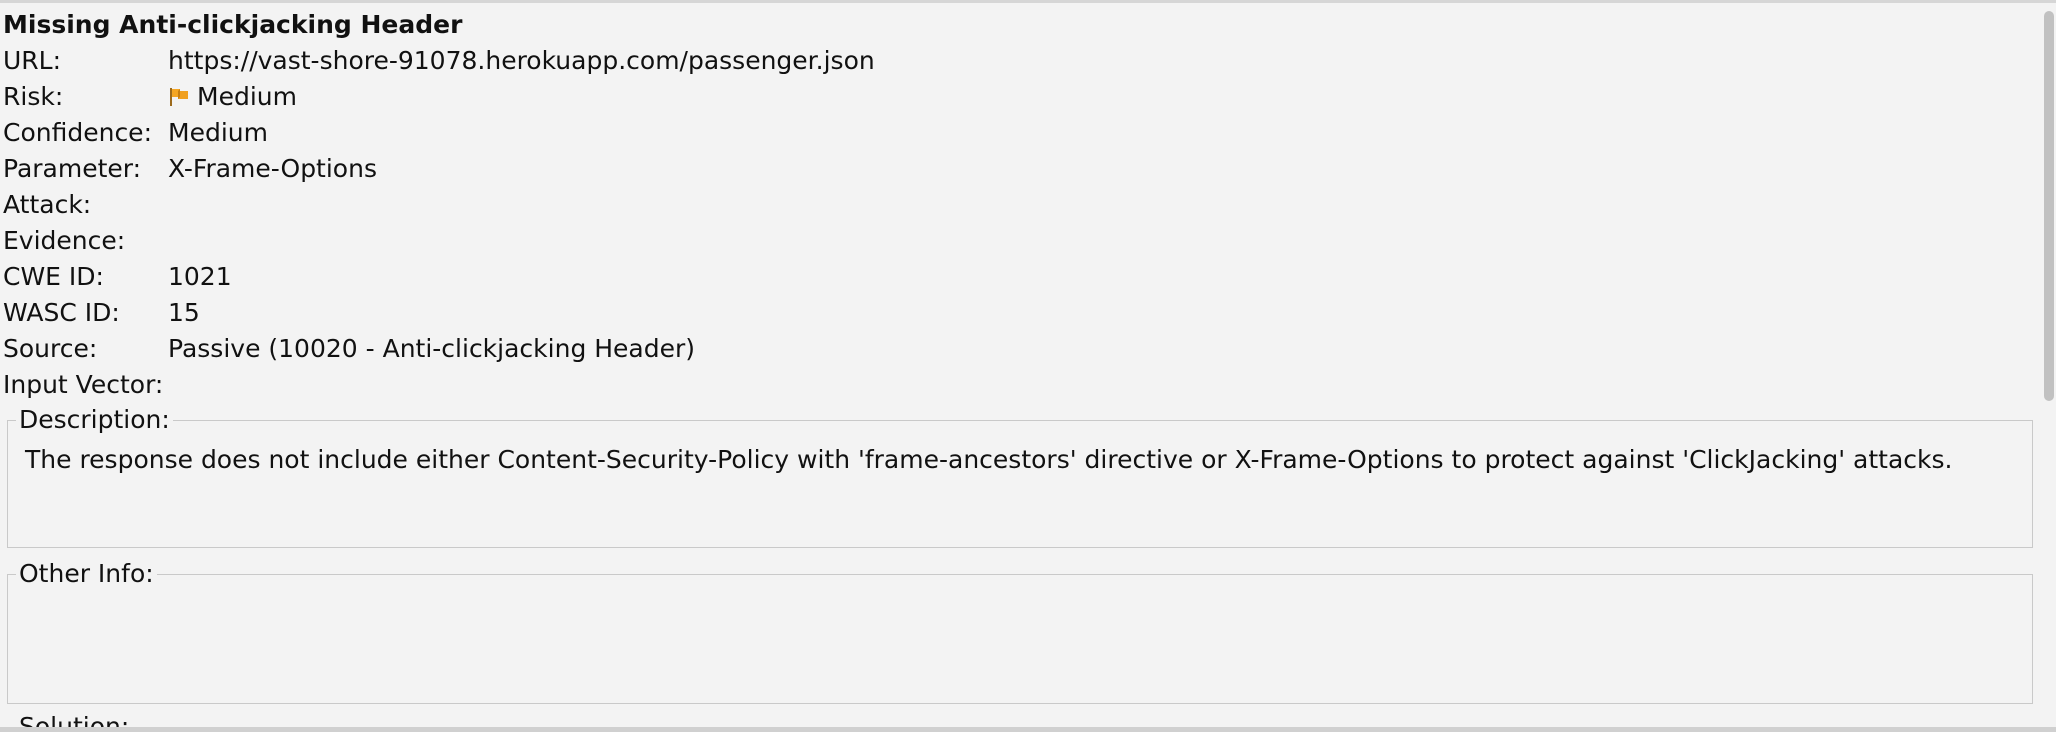  Describe the element at coordinates (77, 132) in the screenshot. I see `confidence-label: Confidence:` at that location.